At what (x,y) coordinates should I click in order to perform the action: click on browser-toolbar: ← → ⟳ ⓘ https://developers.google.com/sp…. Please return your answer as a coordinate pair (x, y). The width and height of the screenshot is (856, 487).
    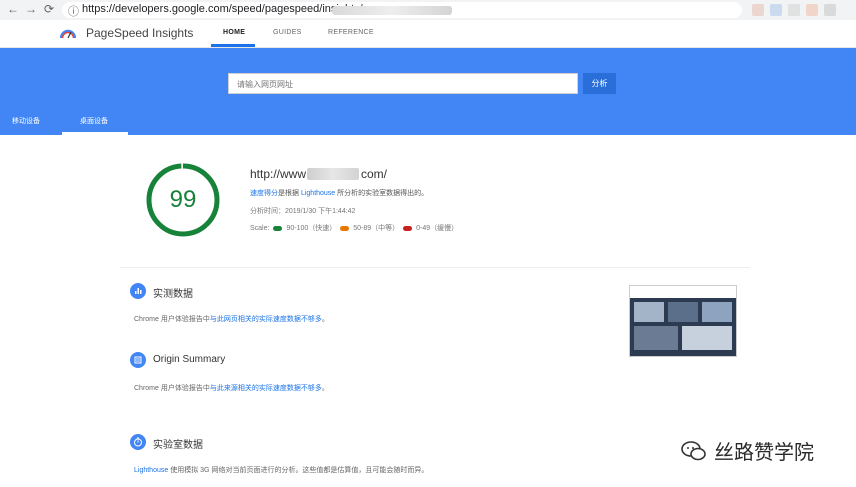
    Looking at the image, I should click on (428, 10).